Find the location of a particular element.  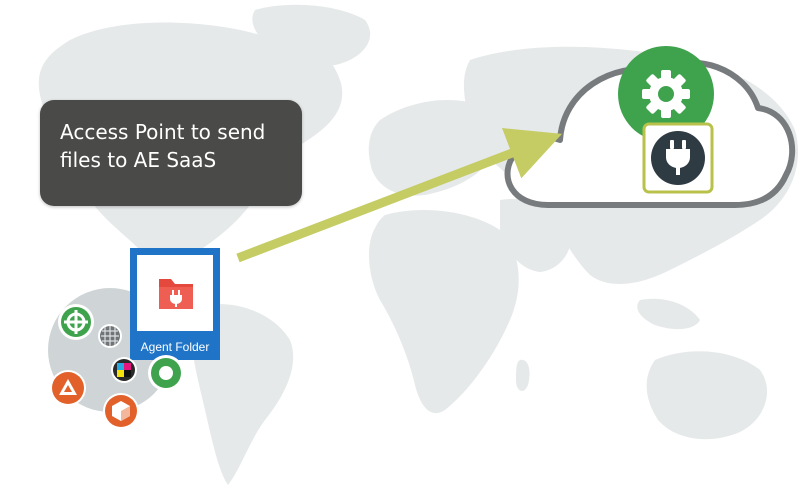

agent-badges is located at coordinates (117, 366).